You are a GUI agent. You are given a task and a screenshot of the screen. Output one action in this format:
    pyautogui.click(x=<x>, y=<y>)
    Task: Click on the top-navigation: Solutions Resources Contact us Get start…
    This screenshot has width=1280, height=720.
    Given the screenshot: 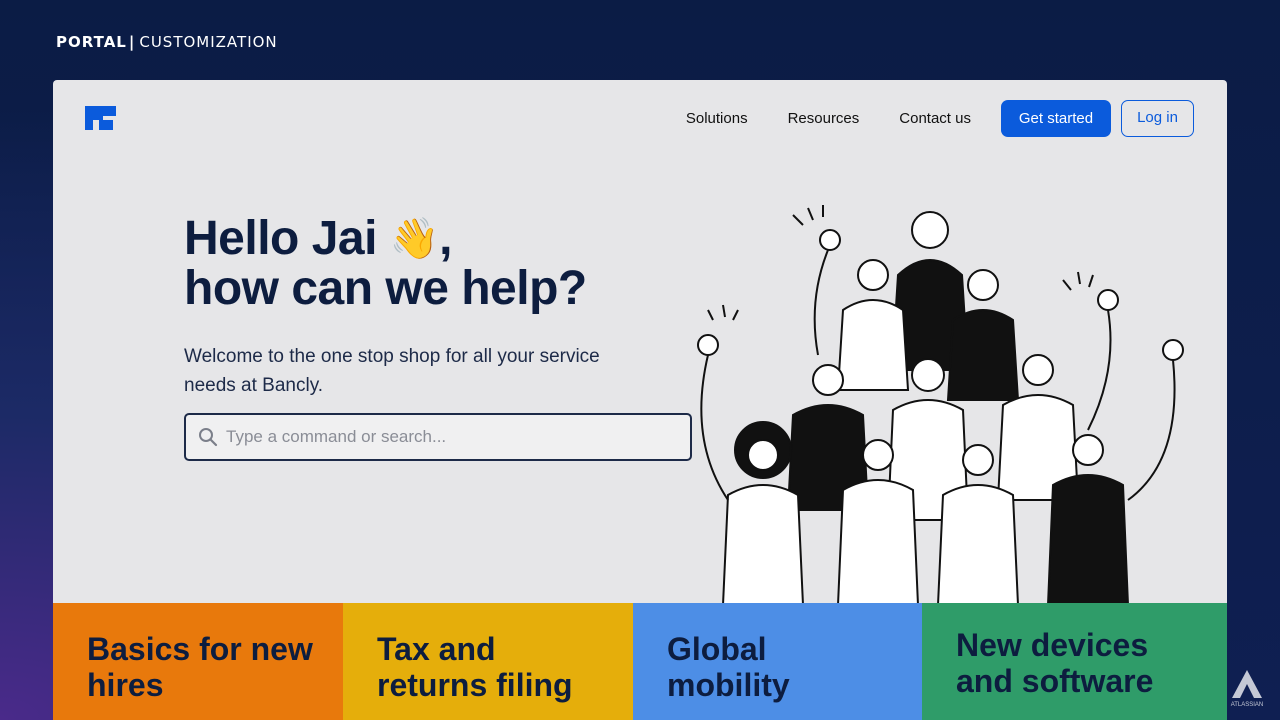 What is the action you would take?
    pyautogui.click(x=940, y=118)
    